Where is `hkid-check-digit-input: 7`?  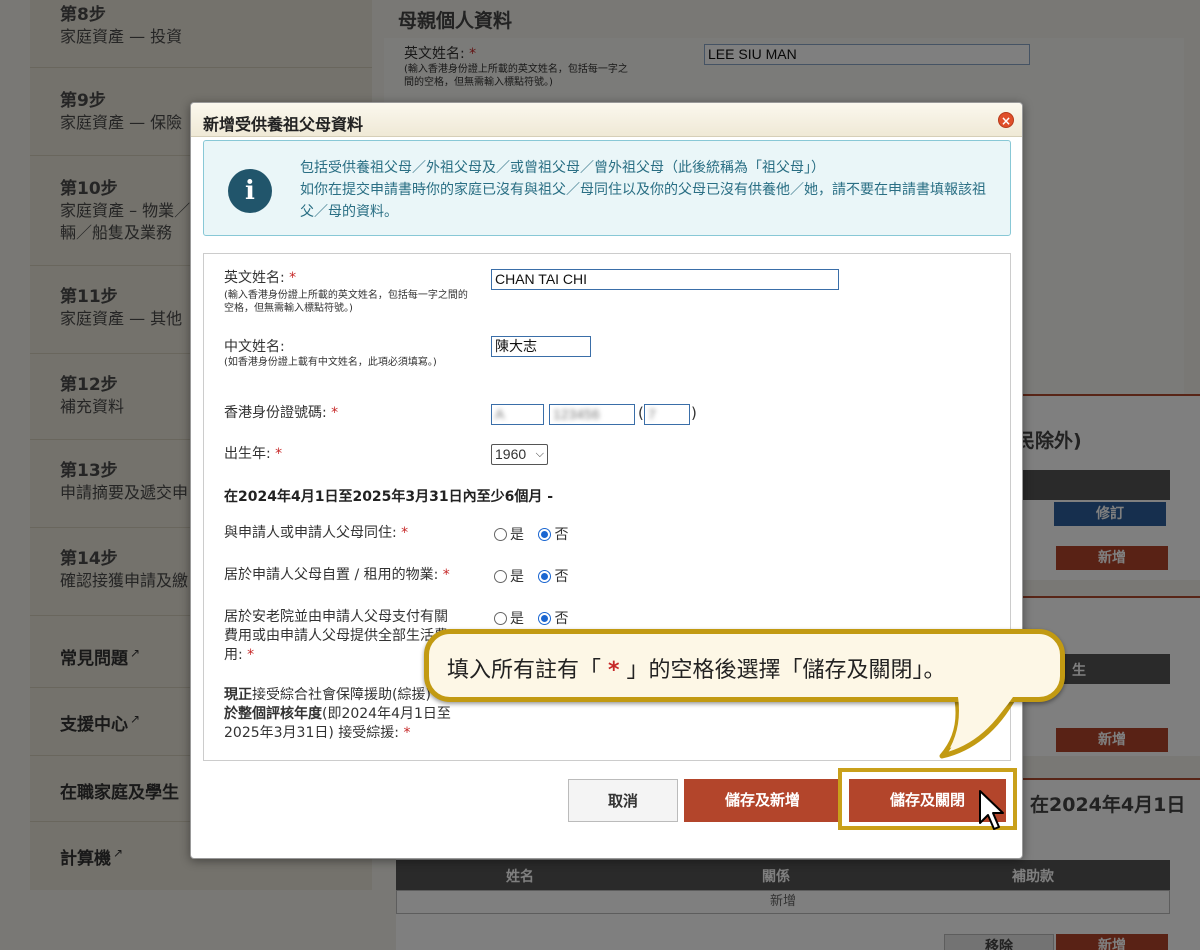 hkid-check-digit-input: 7 is located at coordinates (667, 414).